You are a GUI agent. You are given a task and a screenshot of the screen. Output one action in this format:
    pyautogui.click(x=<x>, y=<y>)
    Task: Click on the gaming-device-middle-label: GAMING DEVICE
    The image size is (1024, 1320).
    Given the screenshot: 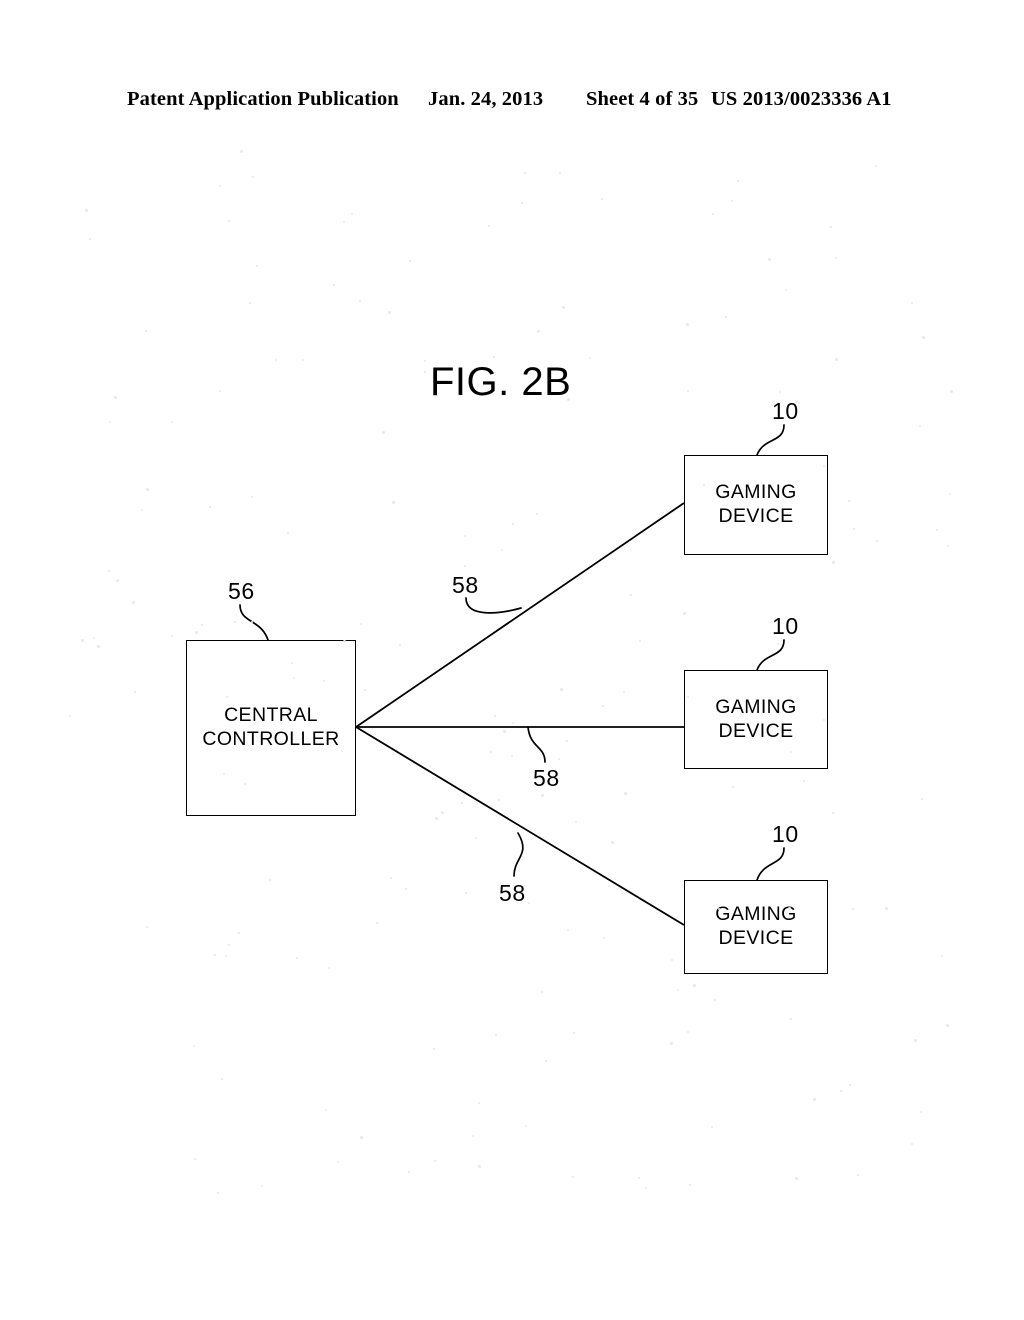 What is the action you would take?
    pyautogui.click(x=756, y=718)
    